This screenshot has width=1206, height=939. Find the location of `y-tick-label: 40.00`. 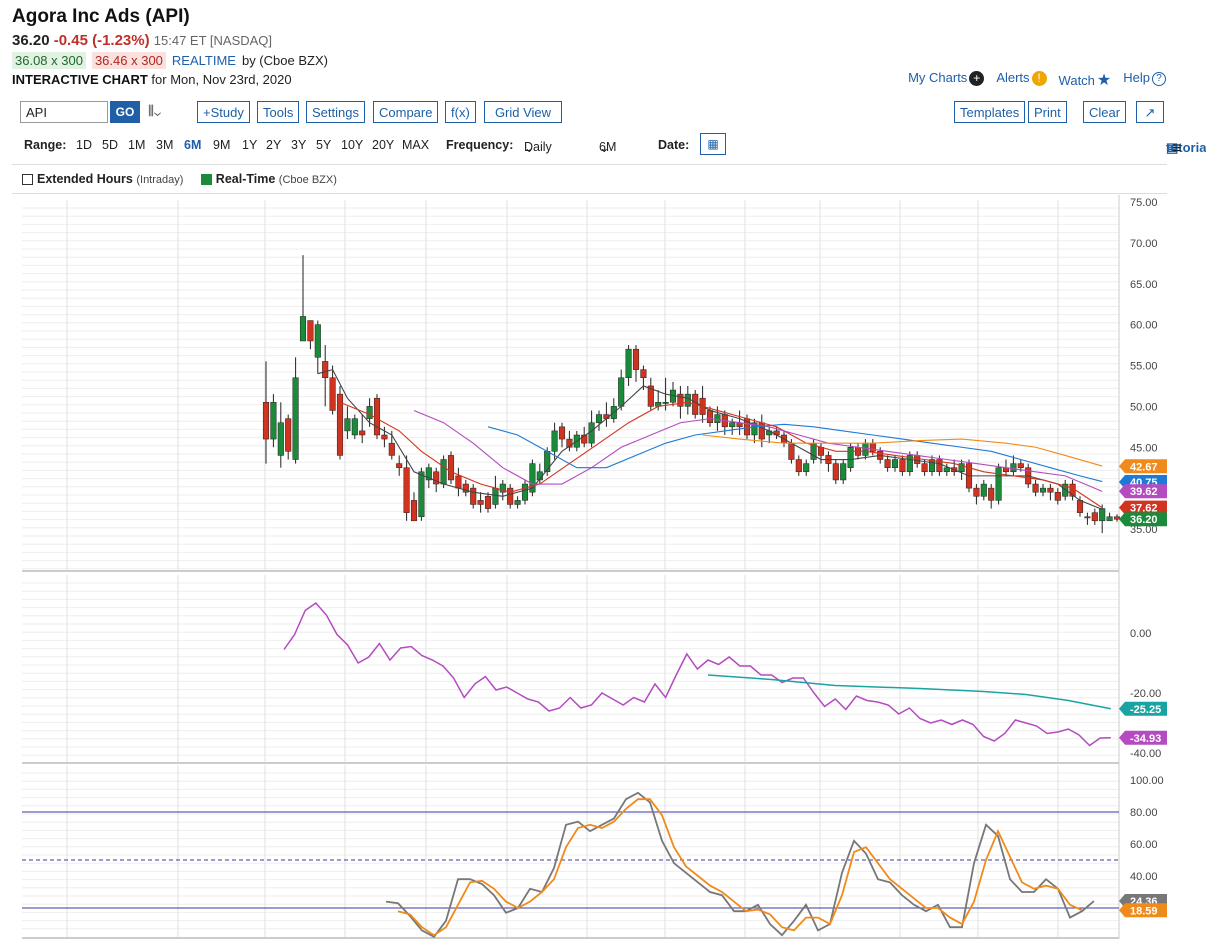

y-tick-label: 40.00 is located at coordinates (1144, 877).